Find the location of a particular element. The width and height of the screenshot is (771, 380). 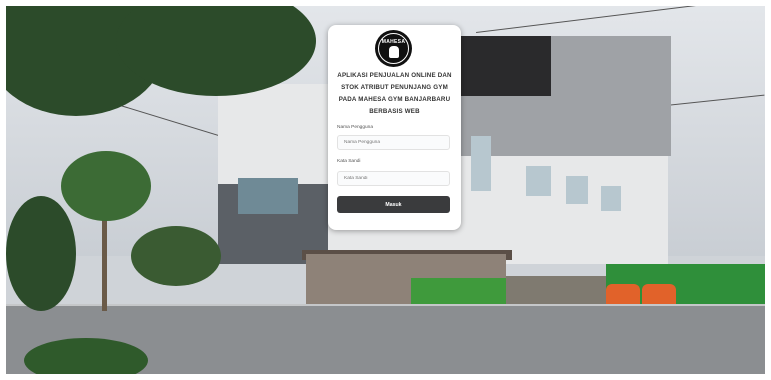

logo-text: MAHESA is located at coordinates (393, 41).